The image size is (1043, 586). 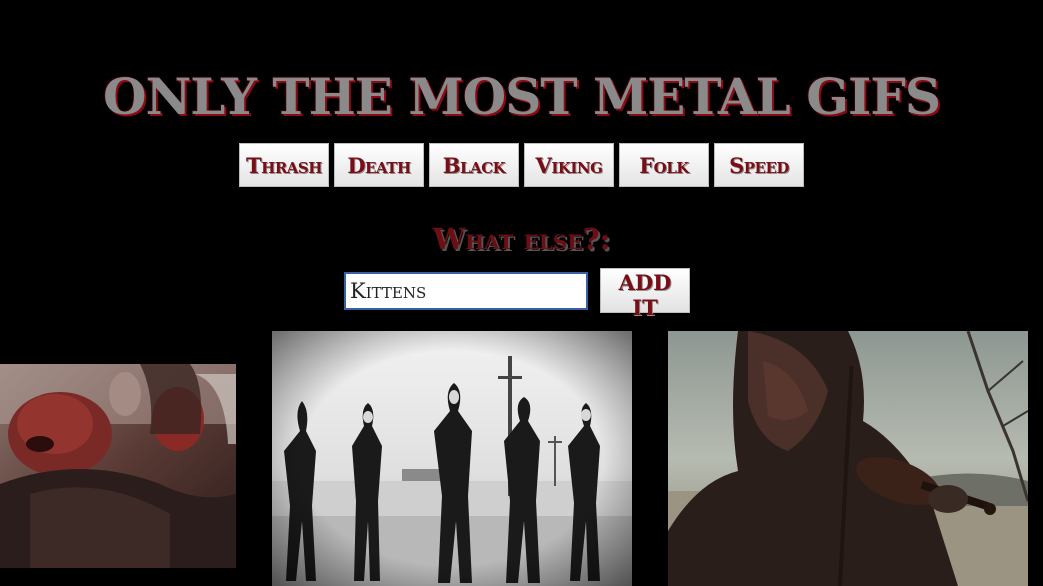 What do you see at coordinates (521, 239) in the screenshot?
I see `add-genre-prompt: What else?:` at bounding box center [521, 239].